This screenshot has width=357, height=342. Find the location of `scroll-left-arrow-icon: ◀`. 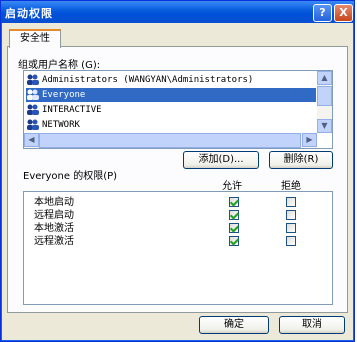

scroll-left-arrow-icon: ◀ is located at coordinates (31, 140).